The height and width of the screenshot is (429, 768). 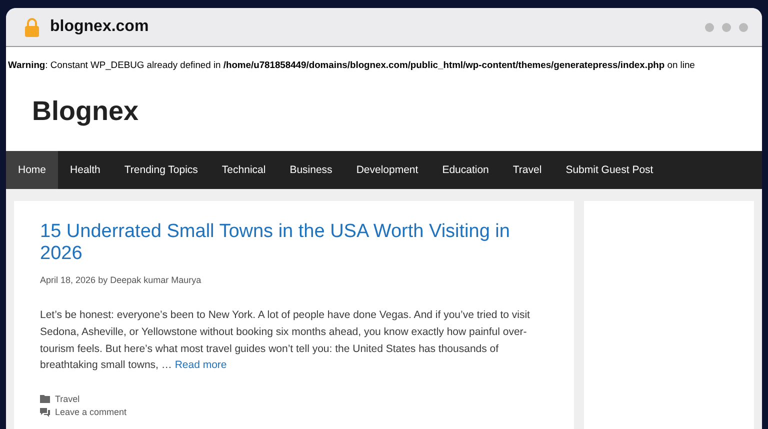 I want to click on read-more-link: Read more, so click(x=200, y=365).